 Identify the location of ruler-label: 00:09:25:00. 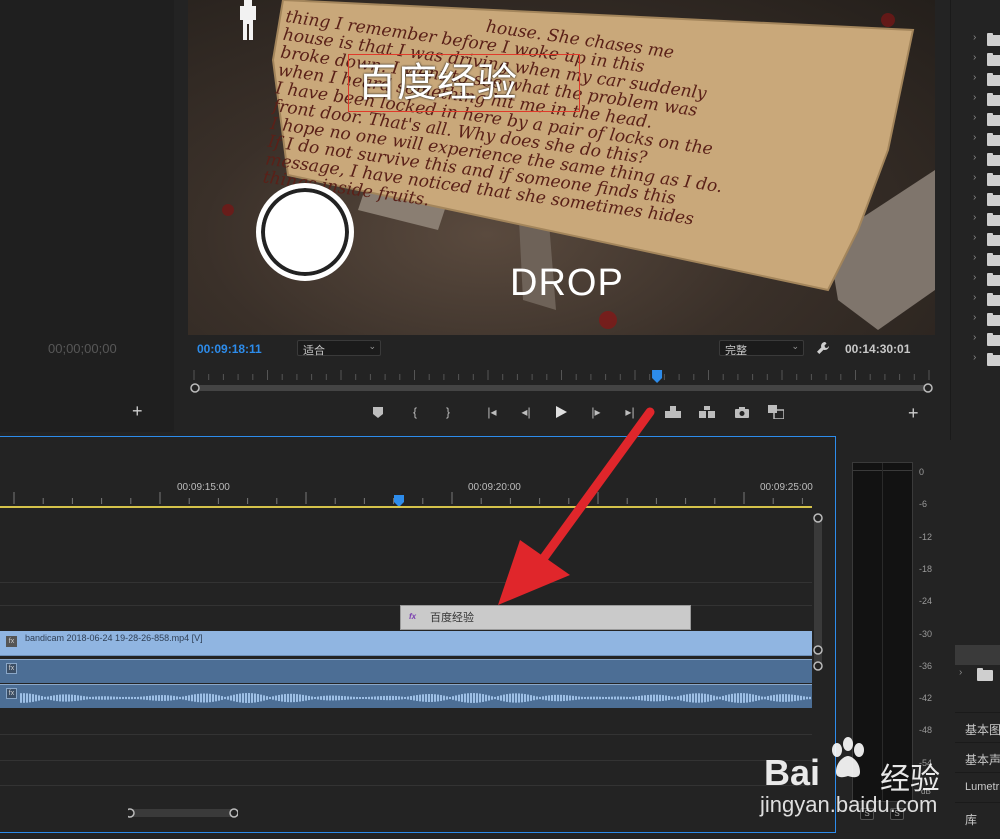
(786, 487).